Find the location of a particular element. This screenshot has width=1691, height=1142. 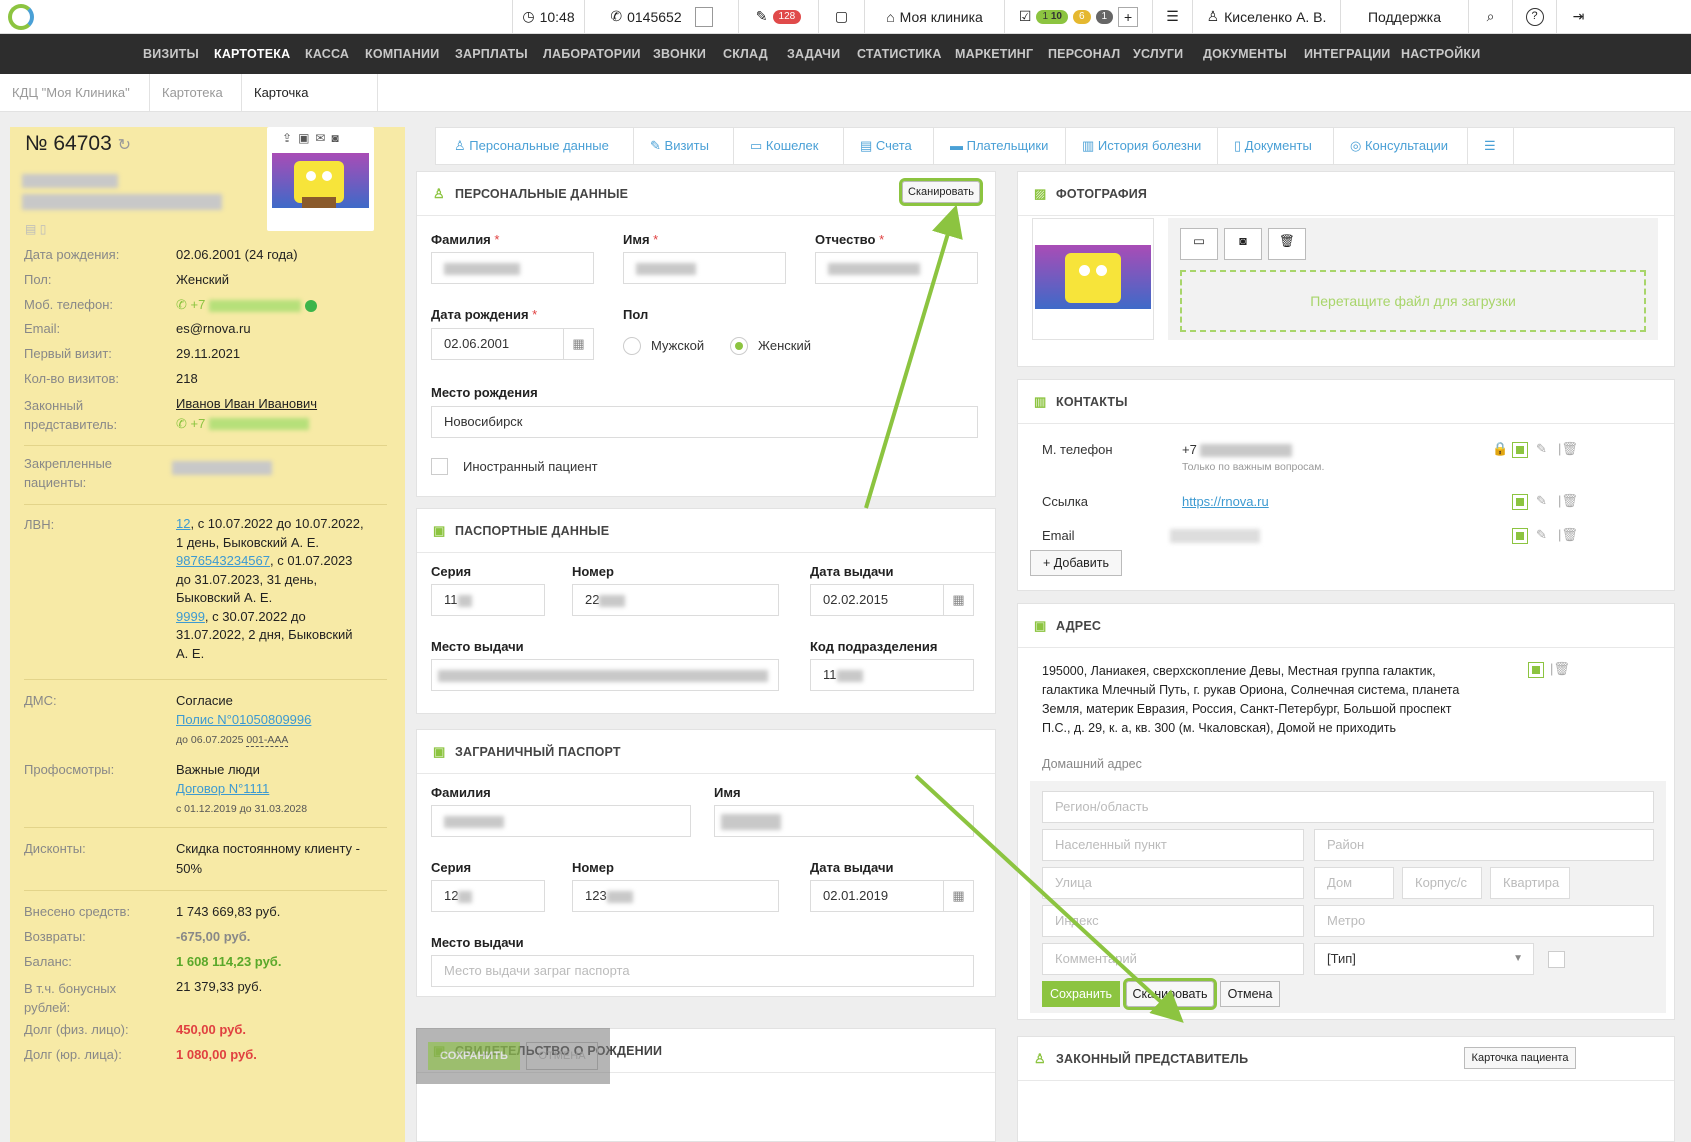

nav-salaries: ЗАРПЛАТЫ is located at coordinates (491, 54).